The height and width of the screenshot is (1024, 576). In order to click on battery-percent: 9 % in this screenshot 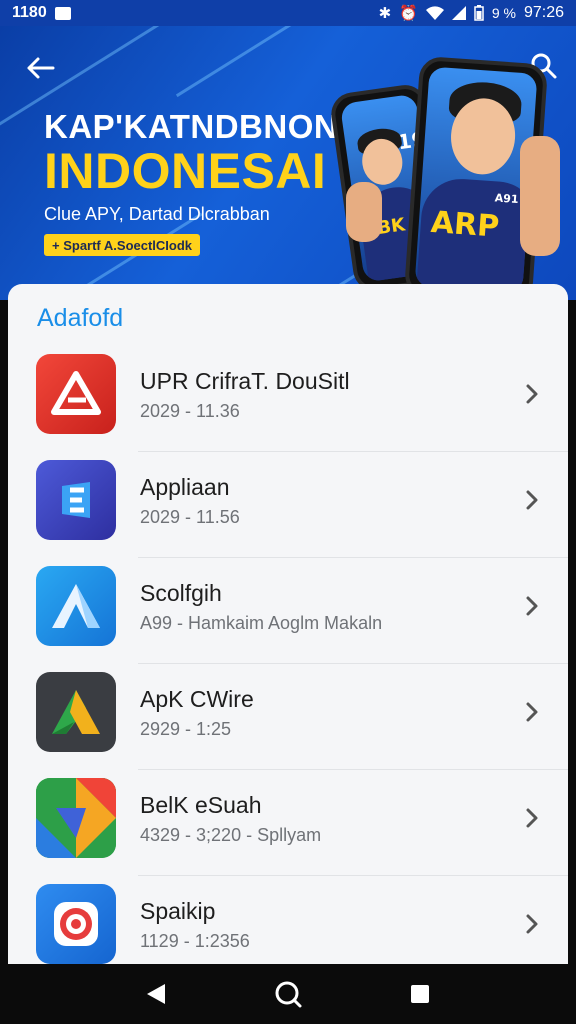, I will do `click(503, 13)`.